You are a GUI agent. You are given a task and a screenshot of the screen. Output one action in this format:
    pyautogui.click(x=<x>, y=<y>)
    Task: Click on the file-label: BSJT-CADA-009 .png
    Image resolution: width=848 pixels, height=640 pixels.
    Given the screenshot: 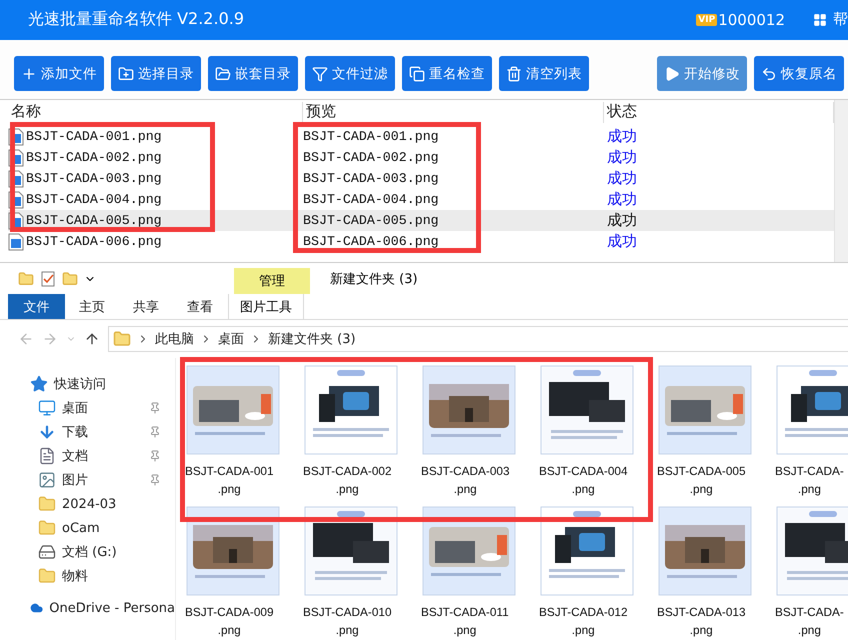 What is the action you would take?
    pyautogui.click(x=229, y=621)
    